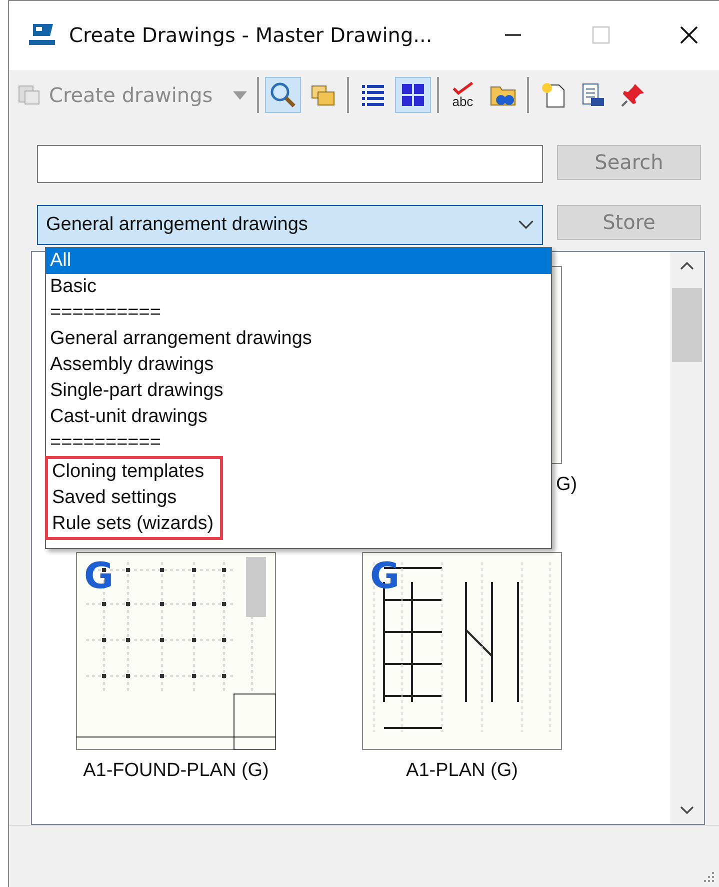  I want to click on filter-dropdown: General arrangement drawings, so click(290, 224).